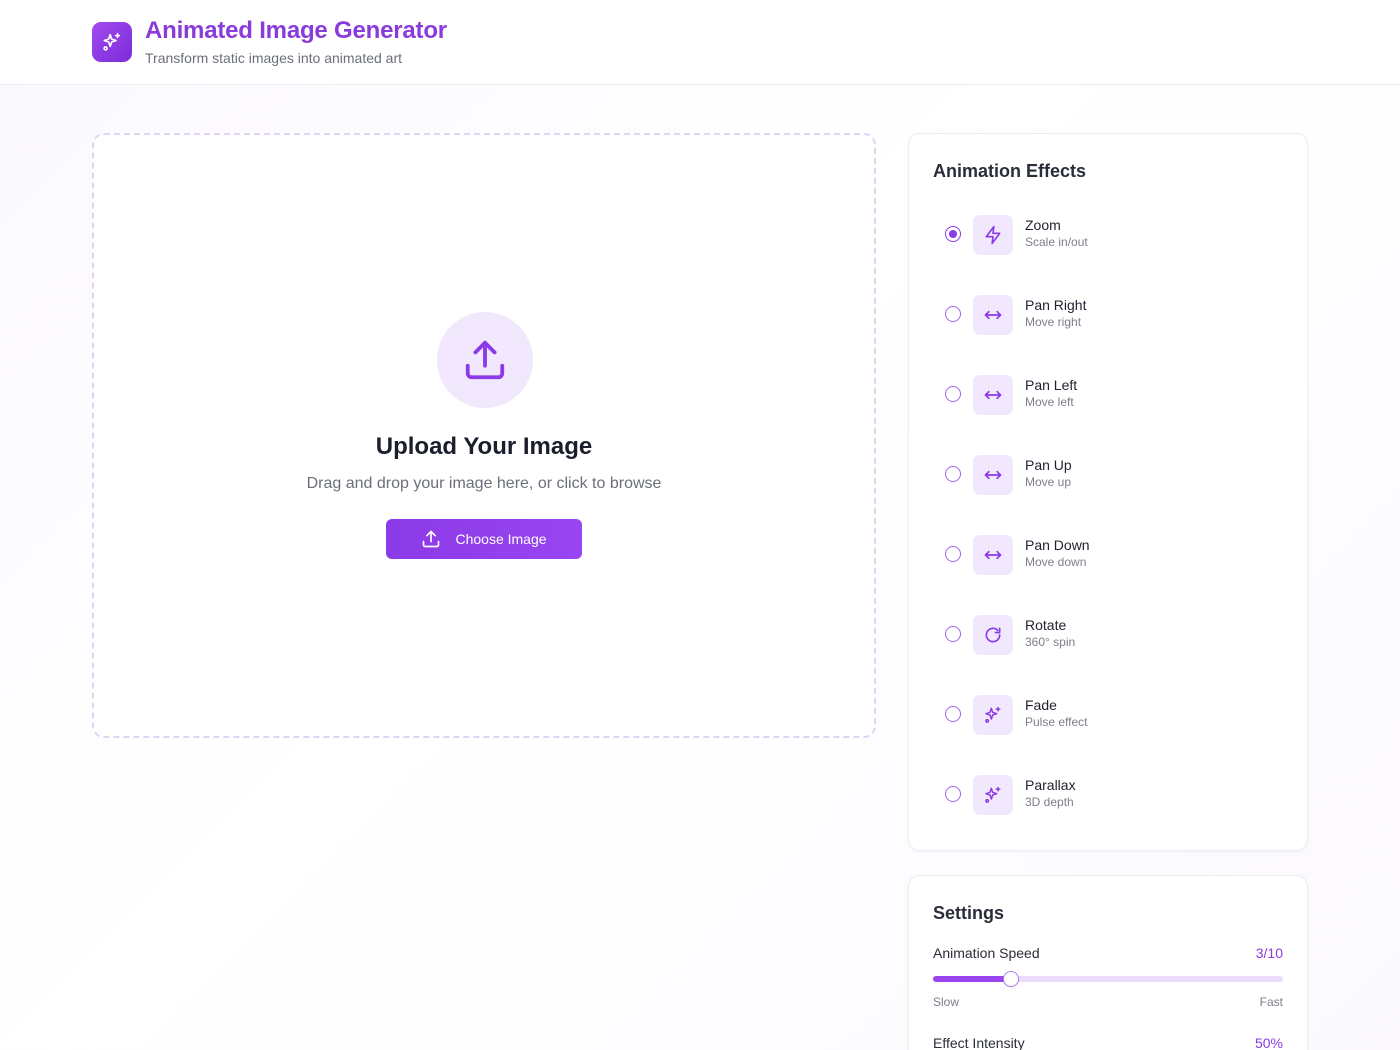 The image size is (1400, 1050). I want to click on effect-option-parallax: Parallax 3D depth, so click(1108, 795).